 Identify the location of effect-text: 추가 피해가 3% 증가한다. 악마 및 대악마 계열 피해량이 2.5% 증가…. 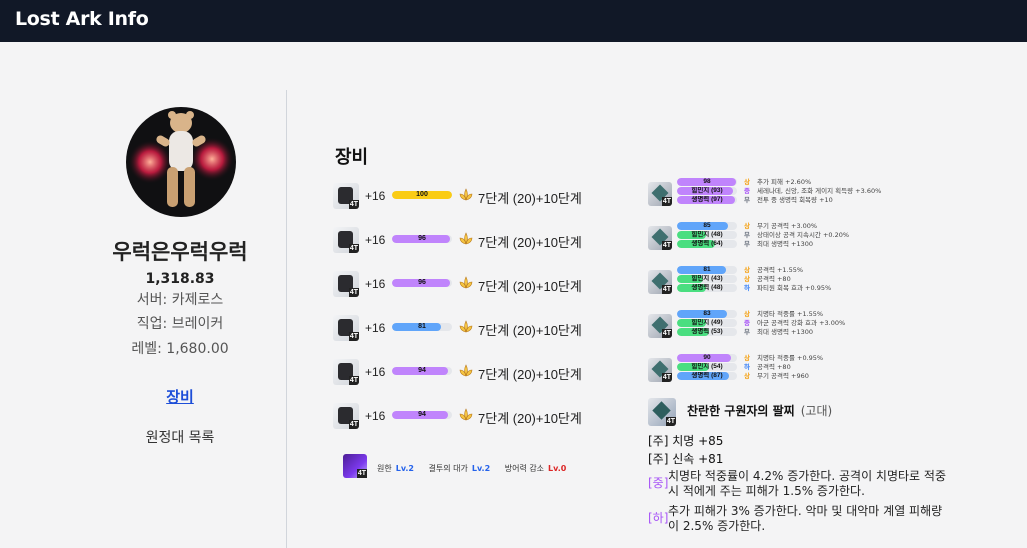
(805, 518).